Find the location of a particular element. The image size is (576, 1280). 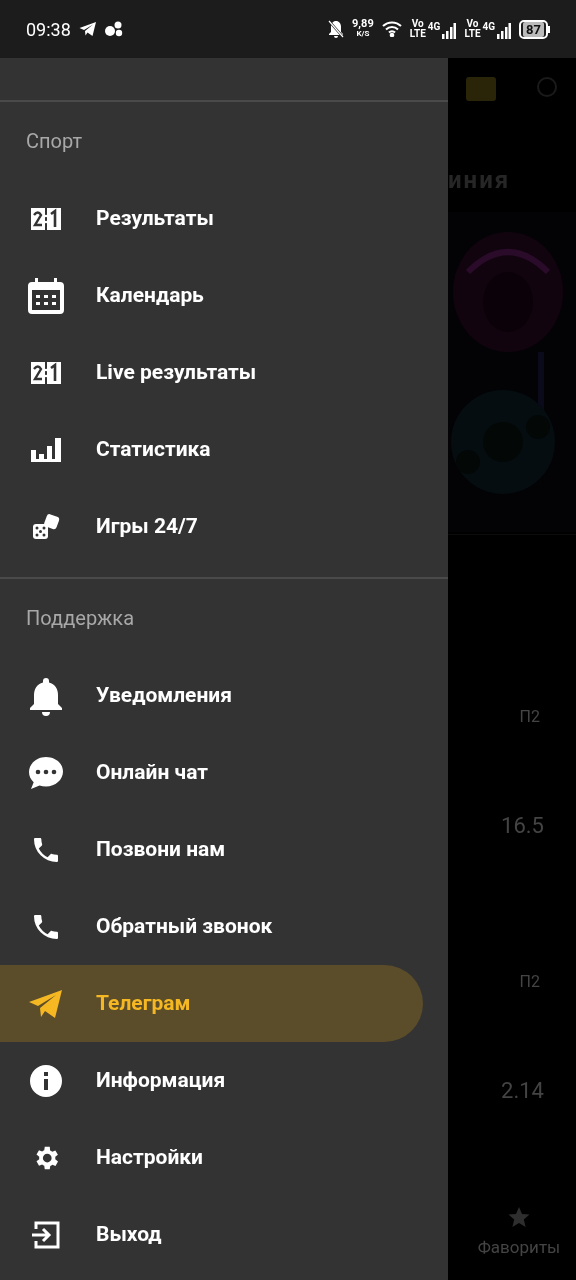

drawer-item: Результаты is located at coordinates (211, 218).